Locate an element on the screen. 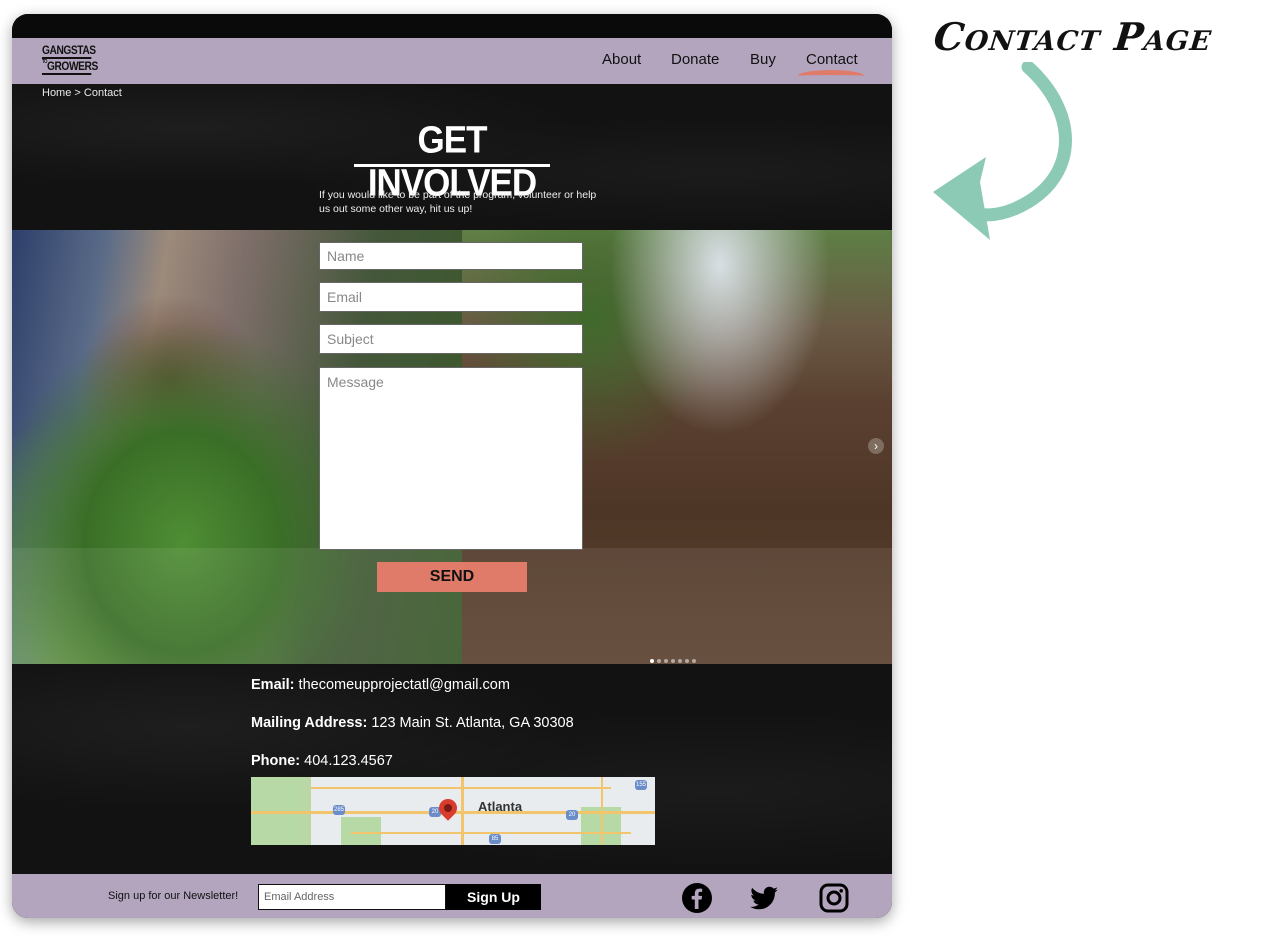 Image resolution: width=1286 pixels, height=946 pixels. site-logo: GANGSTAS TOGROWERS is located at coordinates (71, 61).